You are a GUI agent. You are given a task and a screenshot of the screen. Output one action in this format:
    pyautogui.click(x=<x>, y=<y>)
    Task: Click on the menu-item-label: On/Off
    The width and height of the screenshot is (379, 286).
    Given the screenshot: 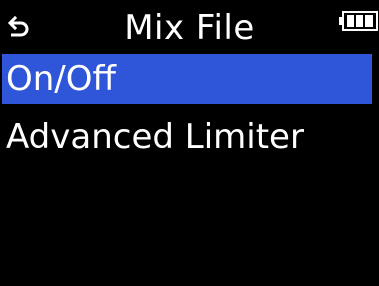 What is the action you would take?
    pyautogui.click(x=61, y=79)
    